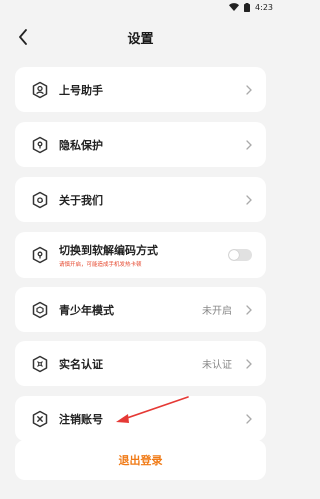 The width and height of the screenshot is (320, 499). I want to click on settings-item-real-name: 实名认证 未认证, so click(140, 363).